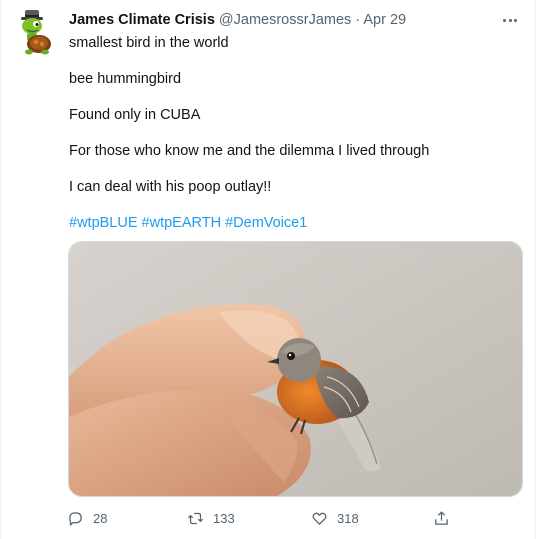  I want to click on share-icon, so click(441, 517).